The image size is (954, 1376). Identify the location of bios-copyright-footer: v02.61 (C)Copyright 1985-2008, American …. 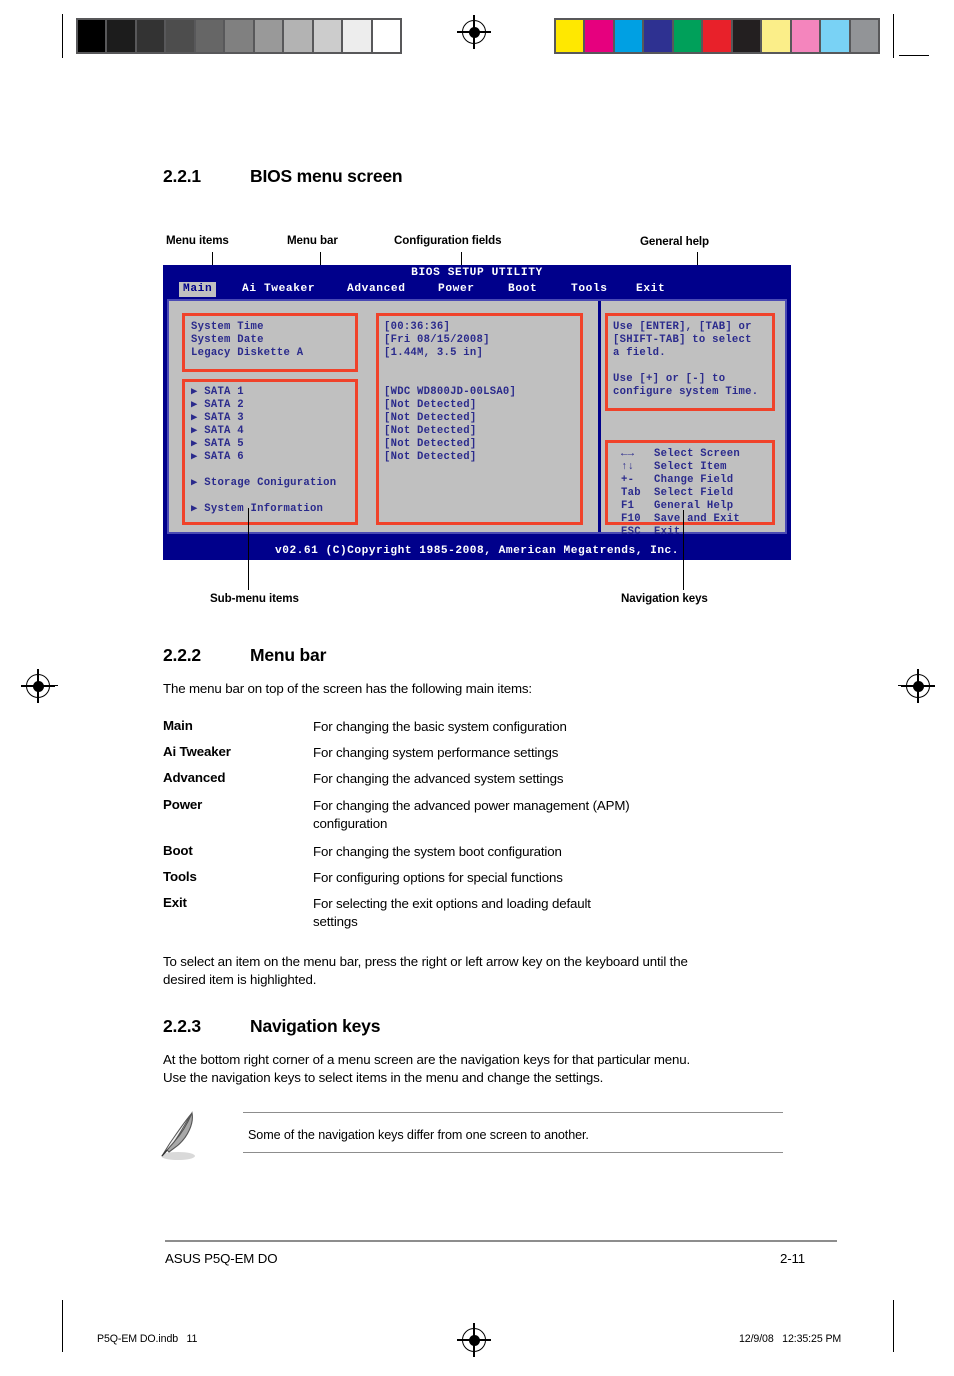
(477, 551).